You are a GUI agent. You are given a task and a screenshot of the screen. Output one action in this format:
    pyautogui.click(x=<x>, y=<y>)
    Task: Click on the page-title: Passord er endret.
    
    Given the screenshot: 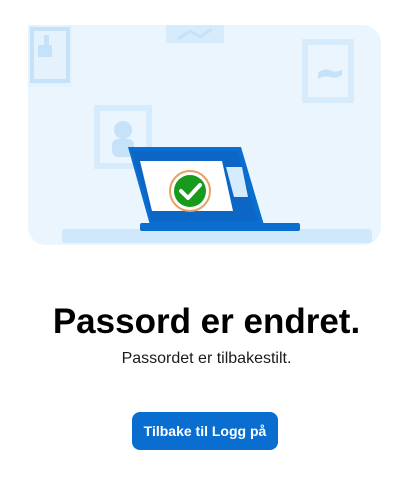 What is the action you would take?
    pyautogui.click(x=206, y=321)
    